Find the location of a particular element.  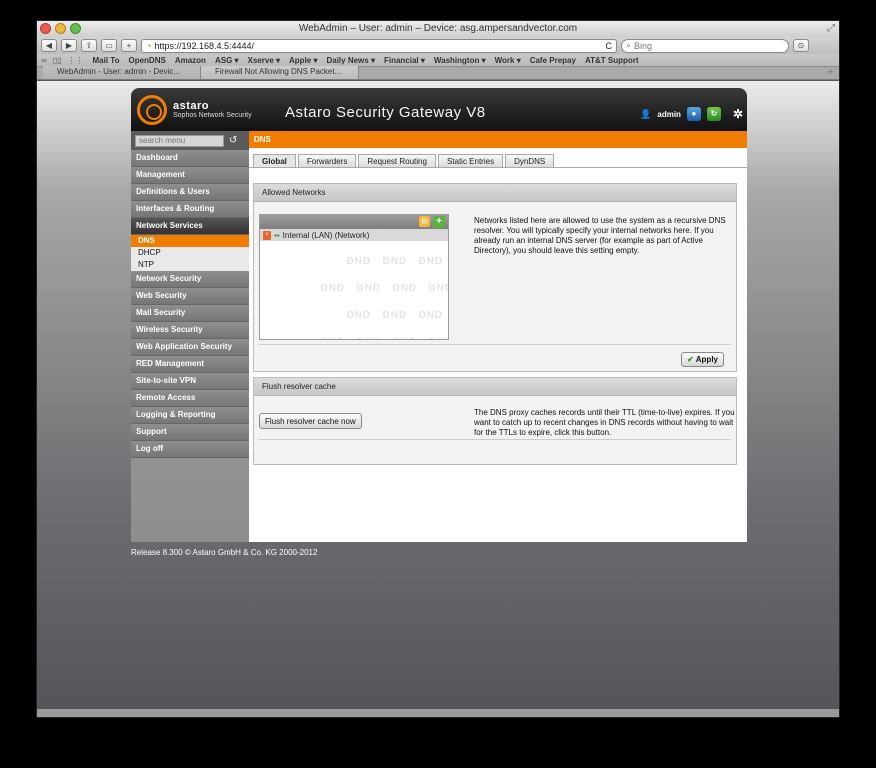

sidebar-item-web-application-security: Web Application Security is located at coordinates (190, 347).